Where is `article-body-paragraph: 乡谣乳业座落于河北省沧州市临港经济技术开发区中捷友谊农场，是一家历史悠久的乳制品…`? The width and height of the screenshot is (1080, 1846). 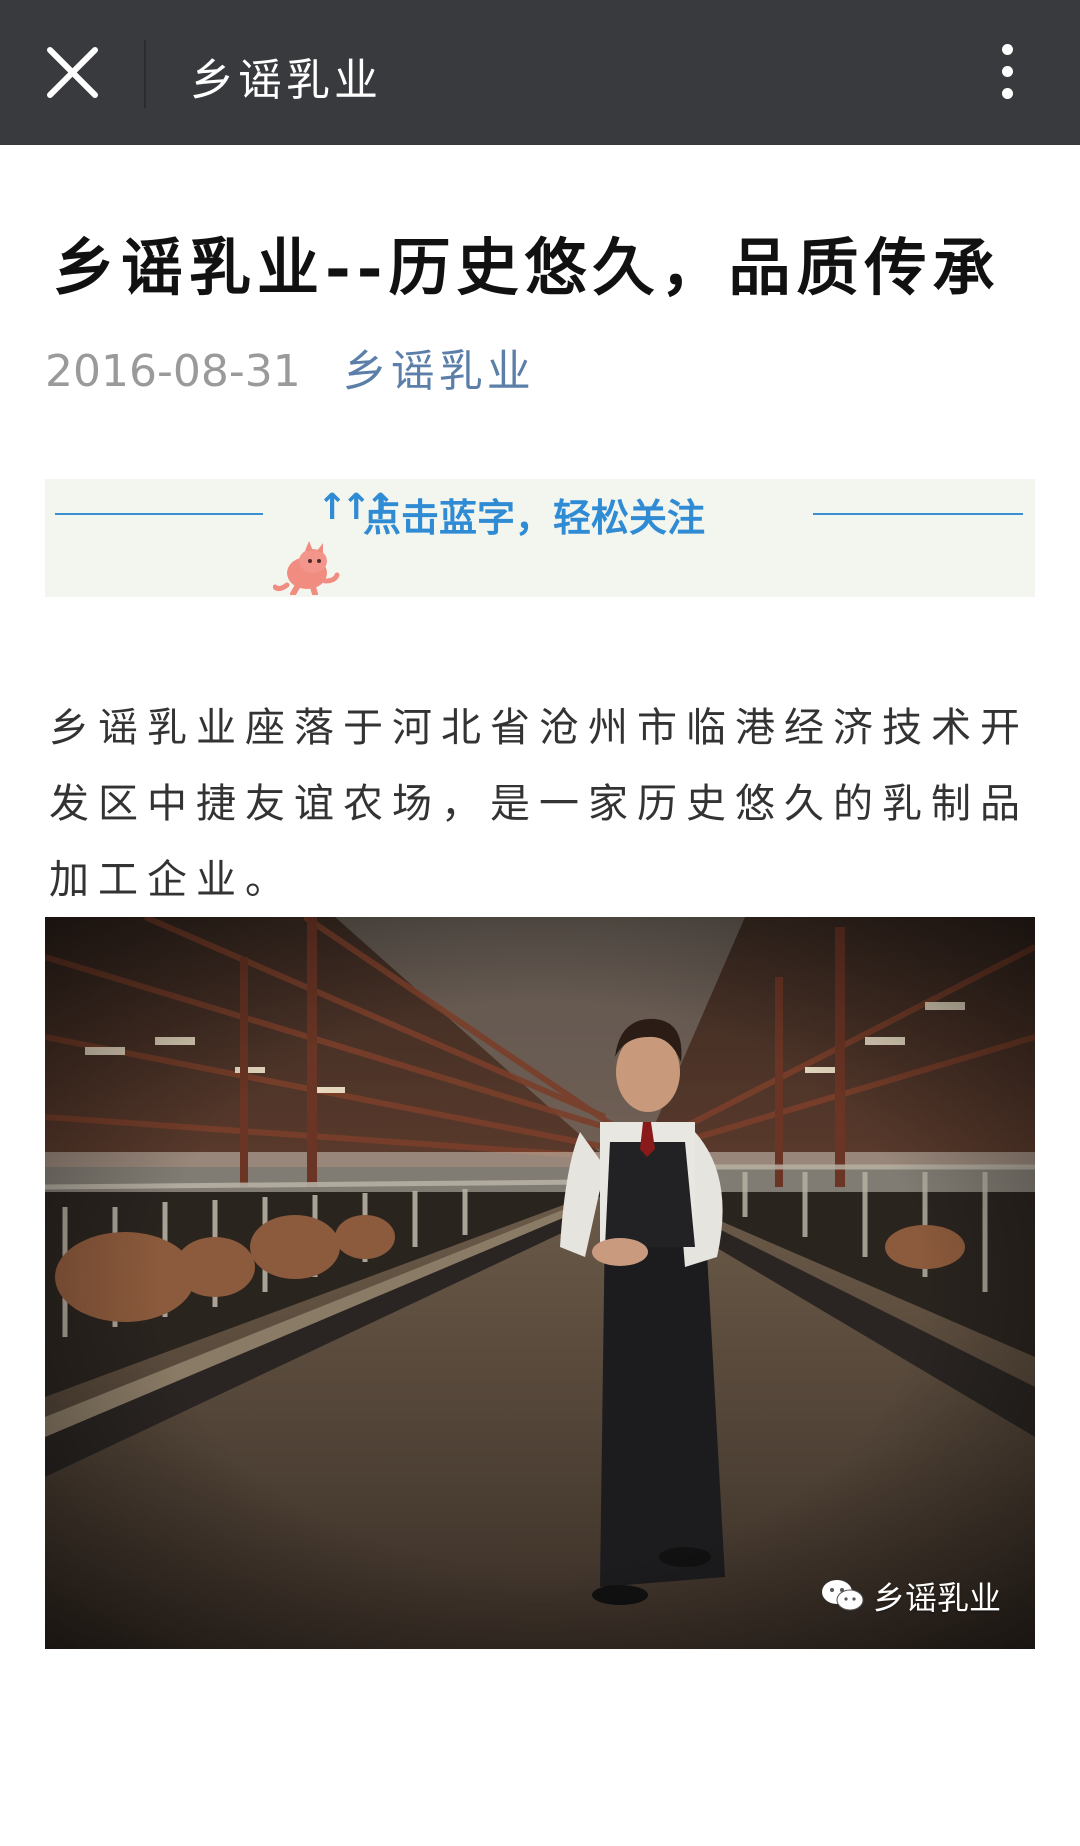 article-body-paragraph: 乡谣乳业座落于河北省沧州市临港经济技术开发区中捷友谊农场，是一家历史悠久的乳制品… is located at coordinates (539, 804).